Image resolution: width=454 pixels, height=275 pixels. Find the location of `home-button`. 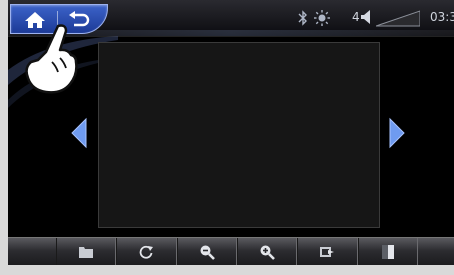

home-button is located at coordinates (35, 20).